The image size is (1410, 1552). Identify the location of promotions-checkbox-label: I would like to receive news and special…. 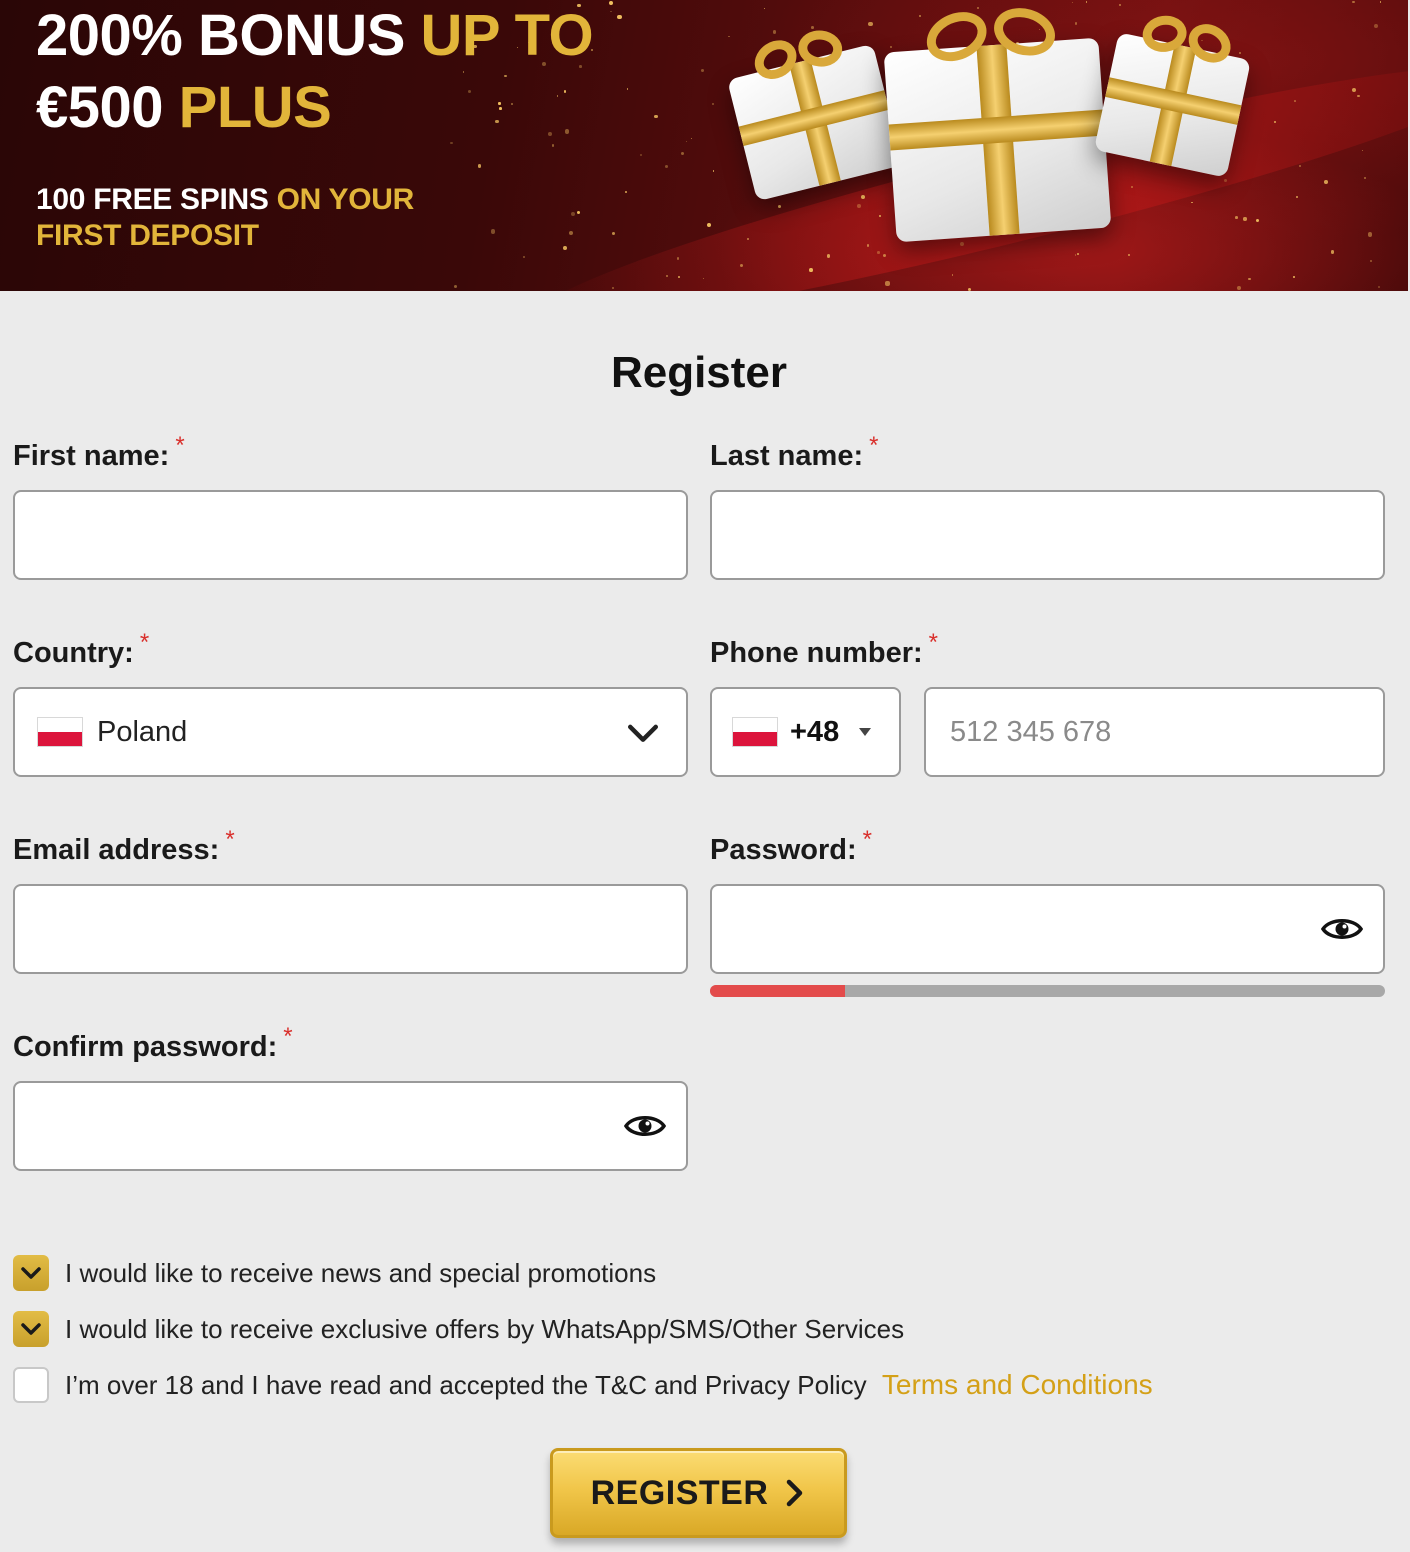
(361, 1272).